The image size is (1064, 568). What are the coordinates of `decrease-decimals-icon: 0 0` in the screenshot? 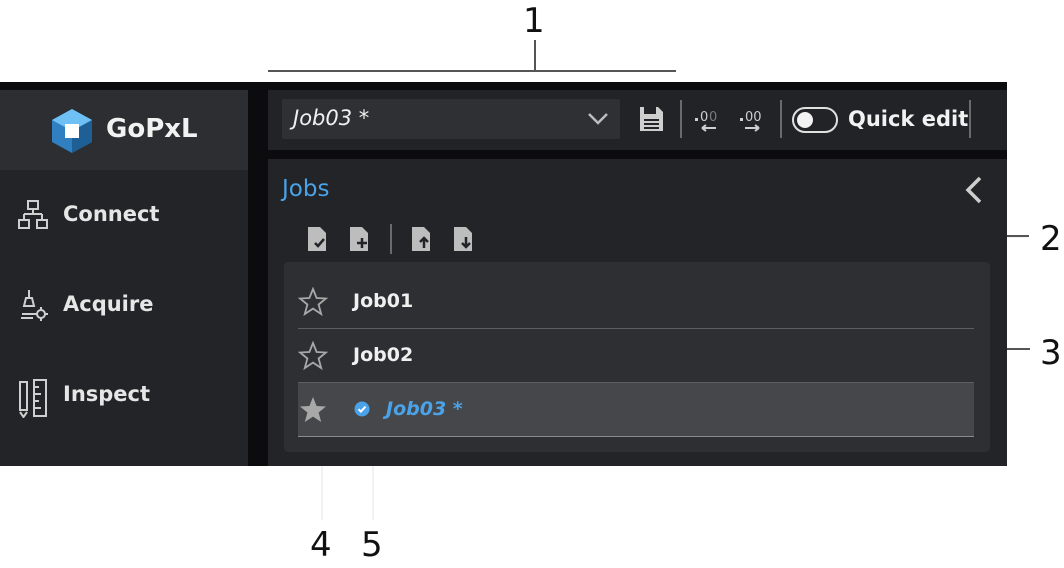 It's located at (706, 121).